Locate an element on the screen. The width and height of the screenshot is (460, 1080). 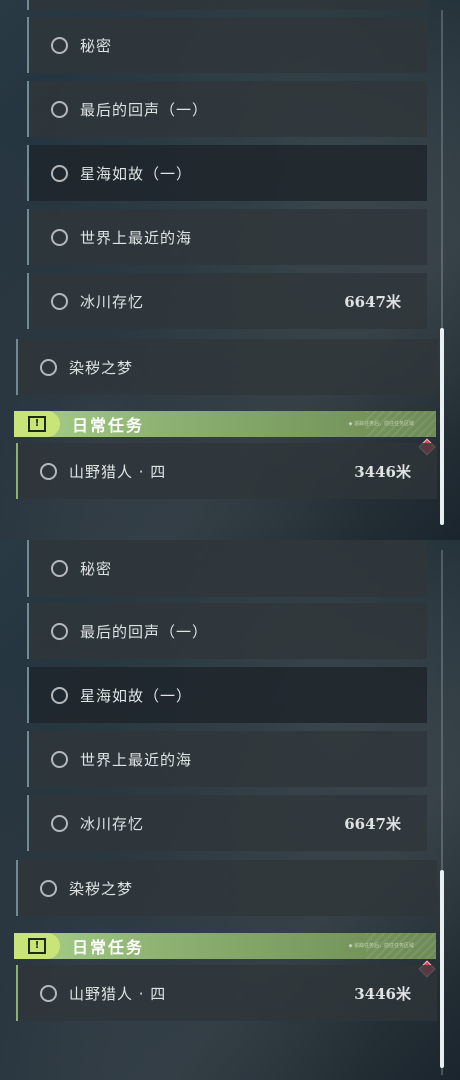
row-fragment is located at coordinates (228, 5).